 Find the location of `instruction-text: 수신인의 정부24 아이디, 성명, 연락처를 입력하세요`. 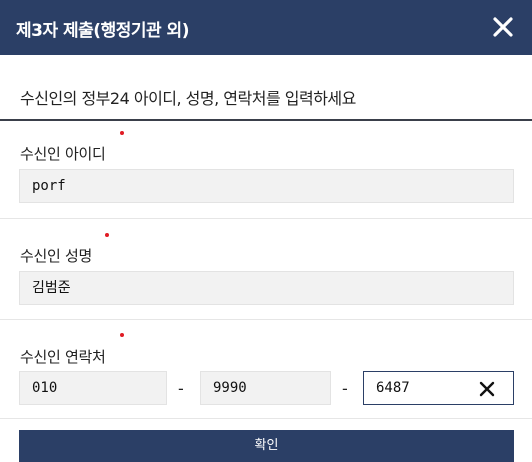

instruction-text: 수신인의 정부24 아이디, 성명, 연락처를 입력하세요 is located at coordinates (188, 98).